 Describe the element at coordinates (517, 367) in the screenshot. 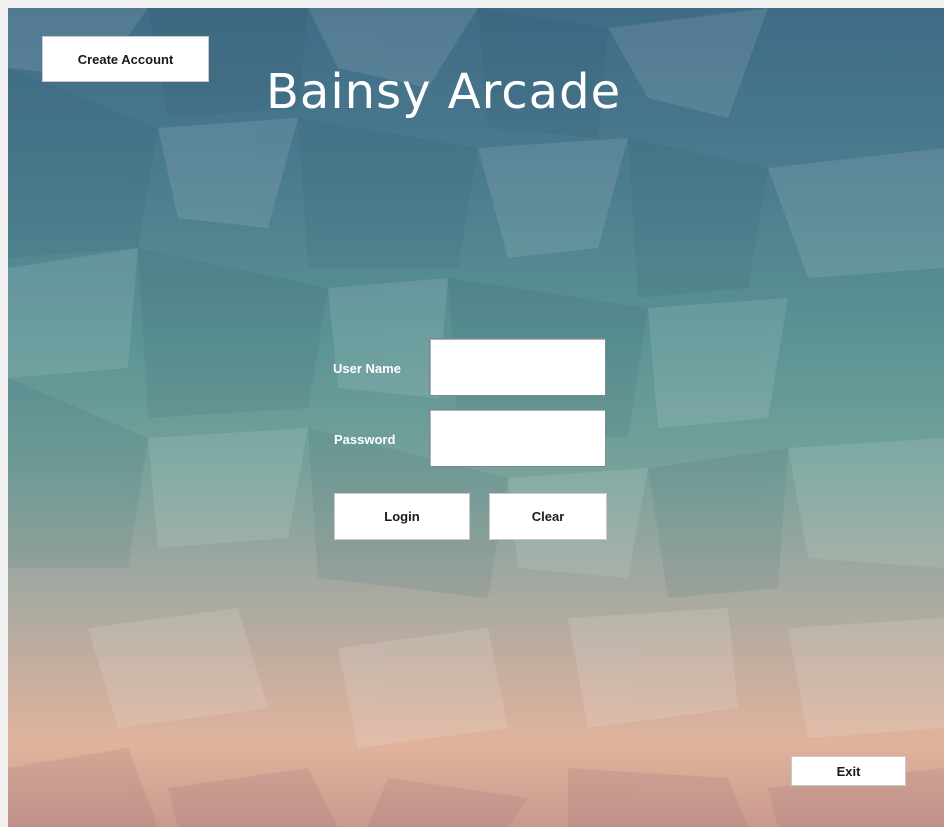

I see `username-field` at that location.